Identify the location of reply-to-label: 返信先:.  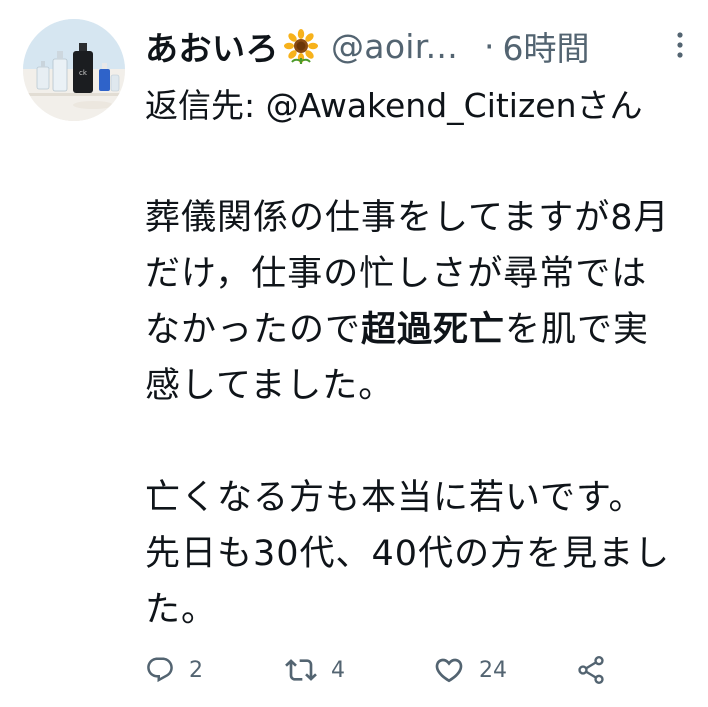
(205, 105).